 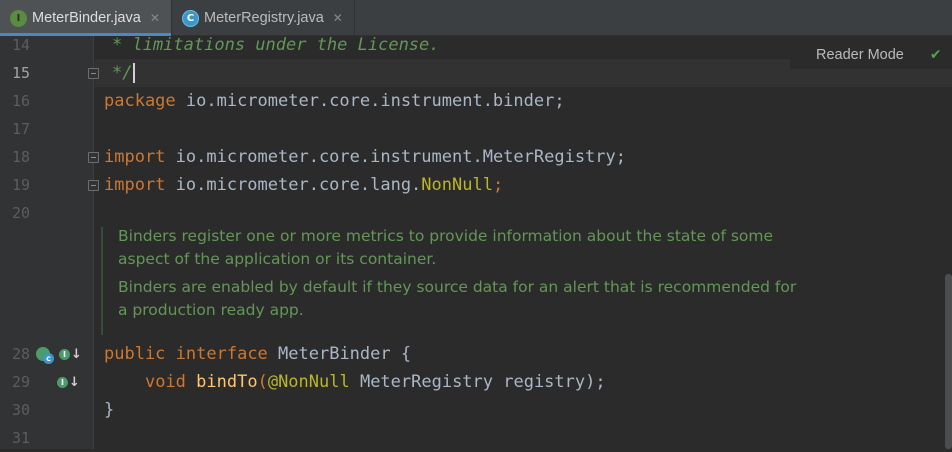 What do you see at coordinates (20, 410) in the screenshot?
I see `line-number: 30` at bounding box center [20, 410].